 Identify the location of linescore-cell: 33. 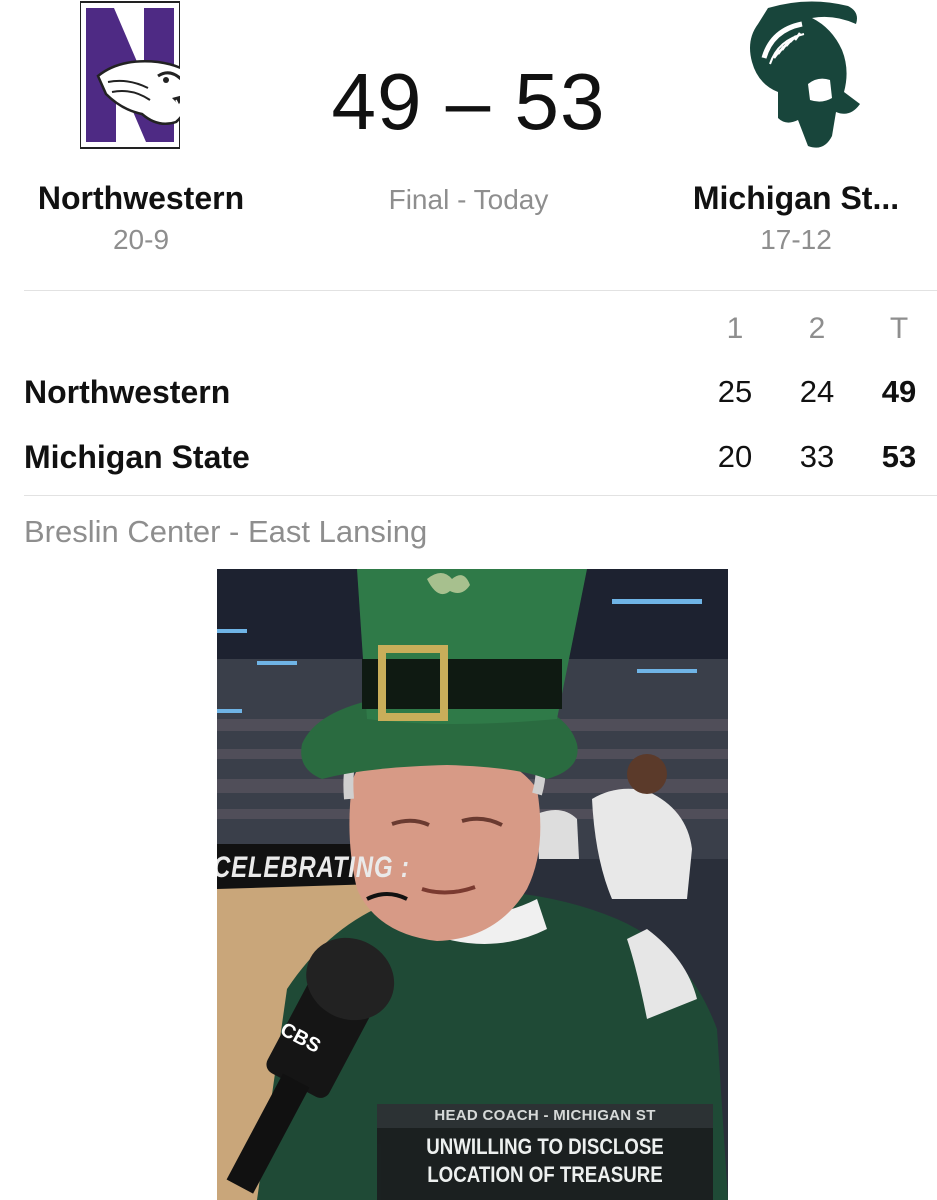
(817, 456).